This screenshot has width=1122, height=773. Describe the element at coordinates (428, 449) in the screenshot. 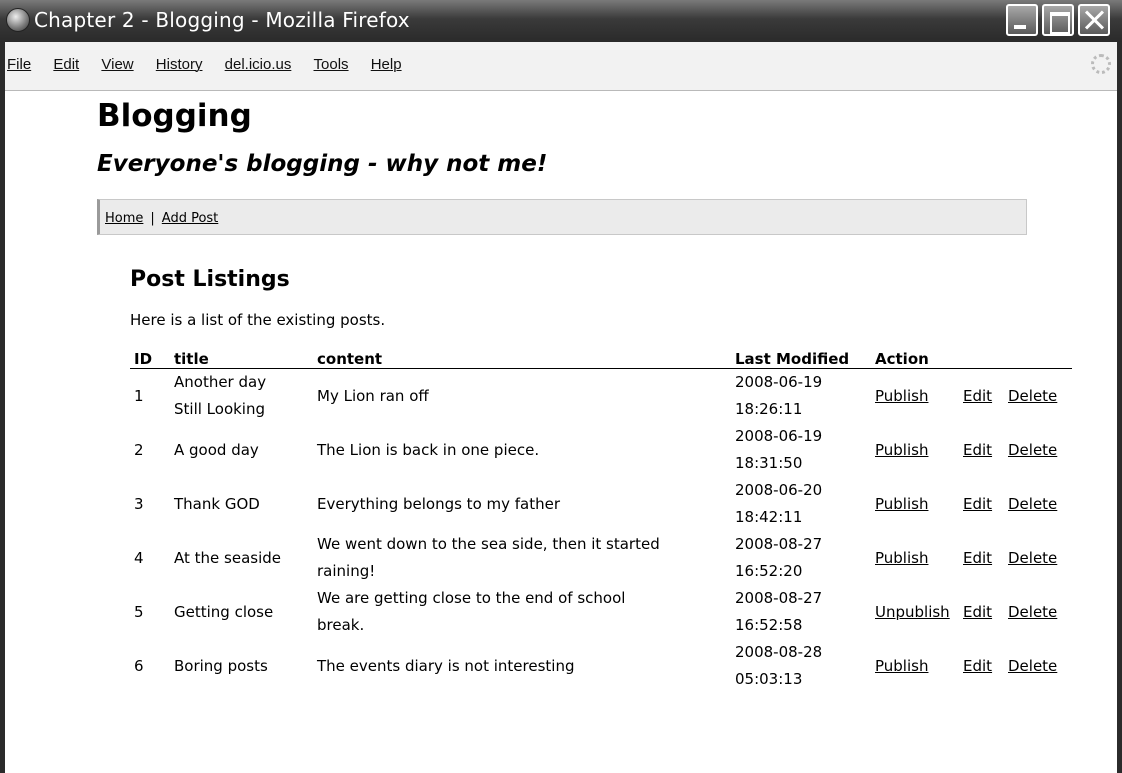

I see `cell-content: The Lion is back in one piece.` at that location.